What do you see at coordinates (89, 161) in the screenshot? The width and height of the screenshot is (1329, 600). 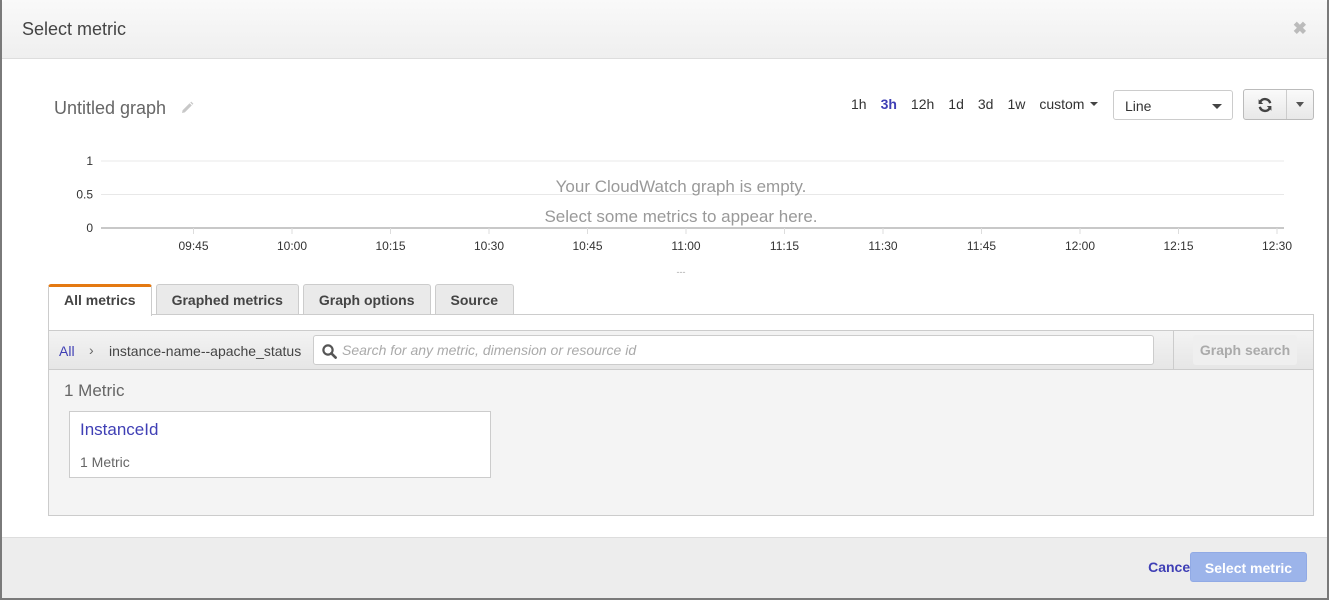 I see `y-tick-label: 1` at bounding box center [89, 161].